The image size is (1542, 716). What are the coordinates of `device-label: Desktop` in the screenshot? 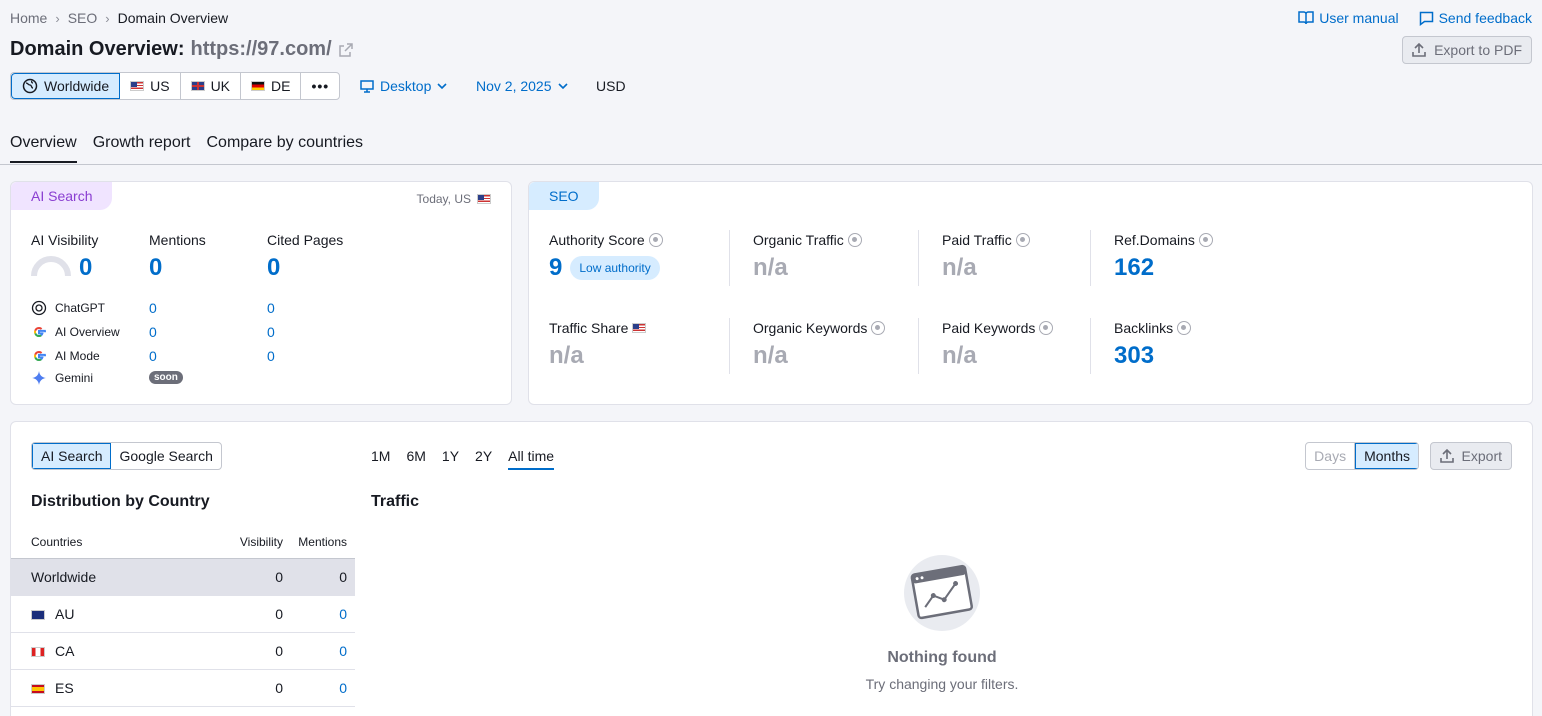 It's located at (406, 86).